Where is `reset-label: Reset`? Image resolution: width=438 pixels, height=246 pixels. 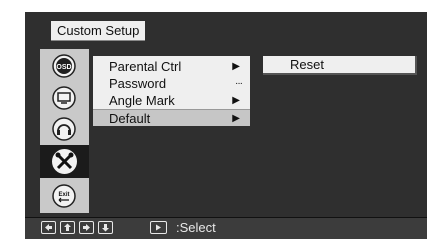 reset-label: Reset is located at coordinates (307, 64).